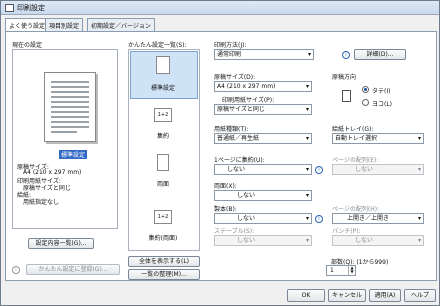 The image size is (440, 306). I want to click on favorites-title: かんたん設定一覧(S):, so click(157, 45).